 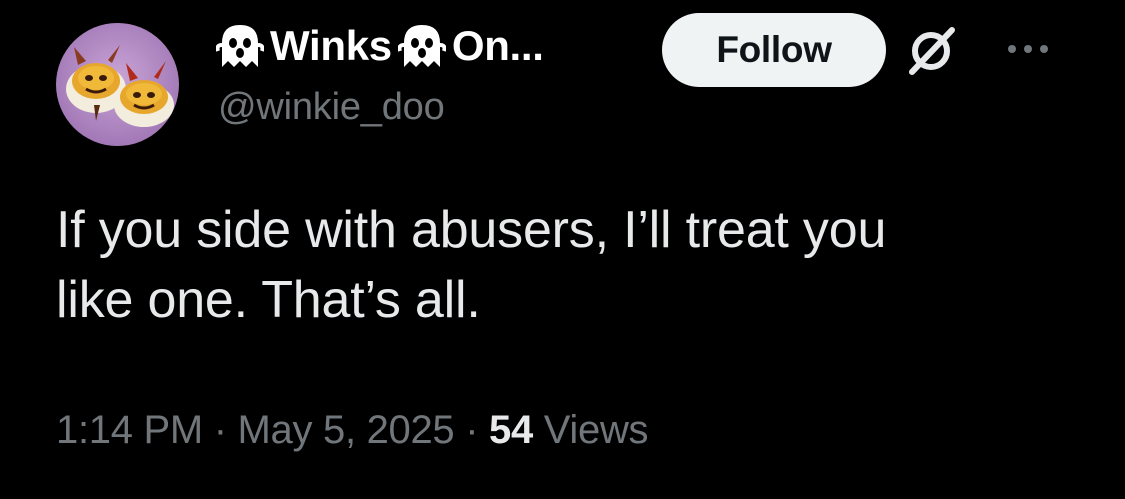 What do you see at coordinates (346, 430) in the screenshot?
I see `tweet-date: May 5, 2025` at bounding box center [346, 430].